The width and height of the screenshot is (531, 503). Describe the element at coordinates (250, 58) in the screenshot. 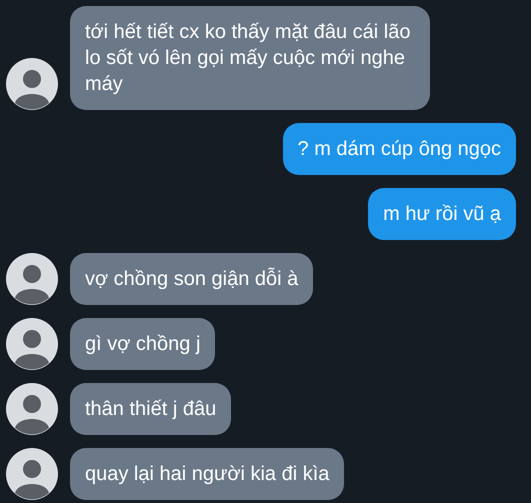

I see `message-bubble: tới hết tiết cx ko thấy mặt đâu cái lão lo sốt vó lên gọi mấy cuộc mới nghe máy` at that location.